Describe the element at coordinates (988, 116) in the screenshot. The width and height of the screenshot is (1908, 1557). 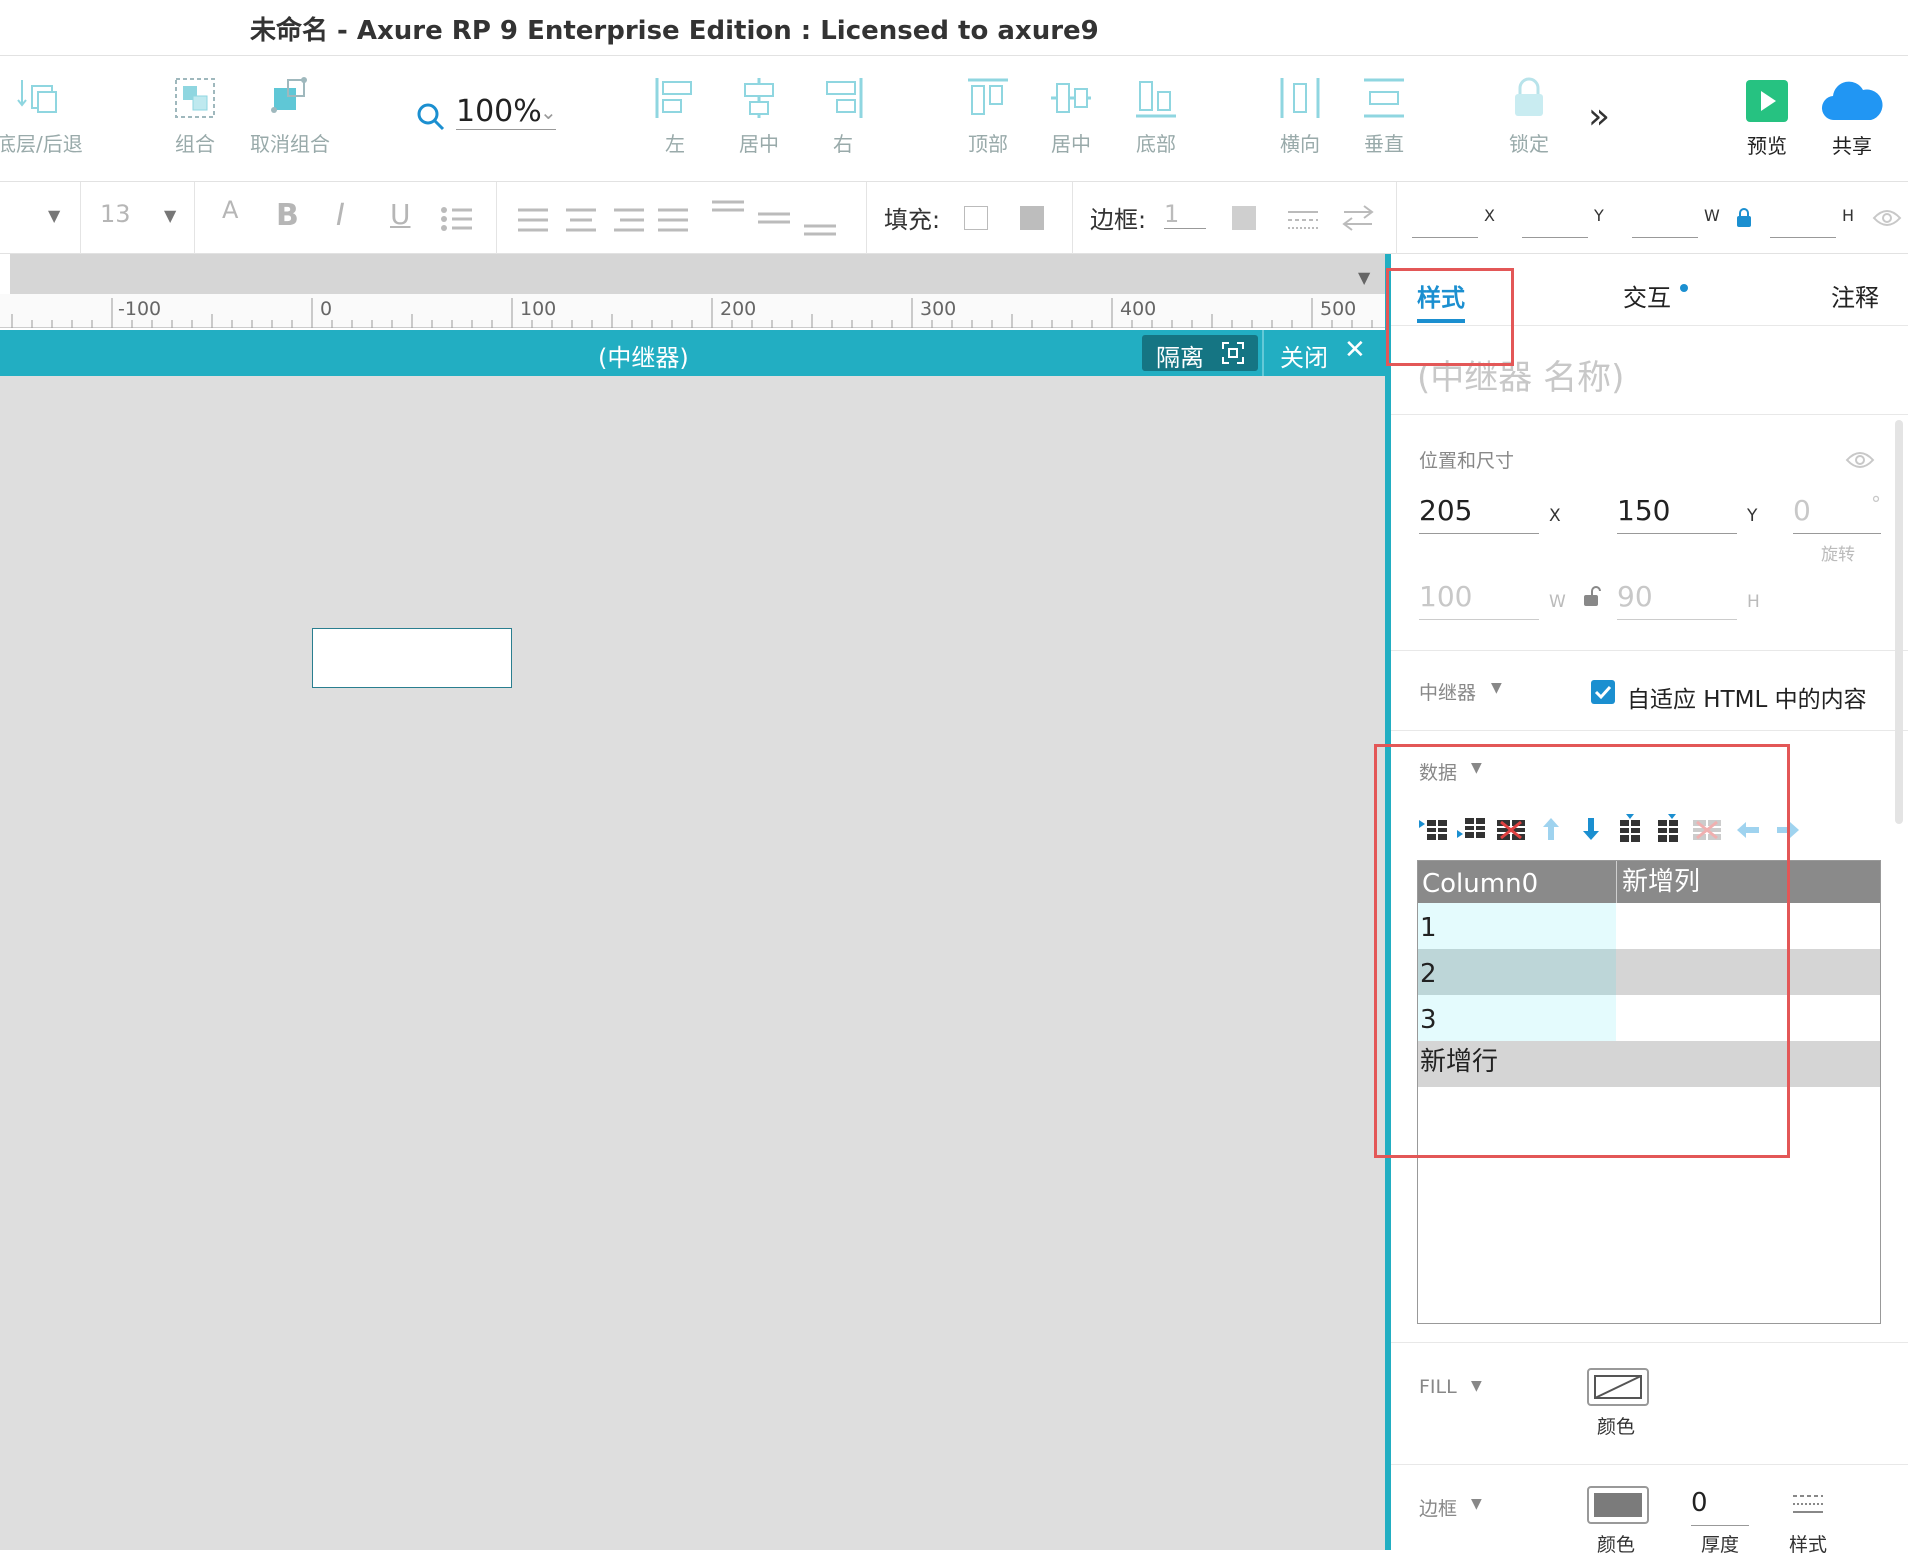
I see `align-top-button: 顶部` at that location.